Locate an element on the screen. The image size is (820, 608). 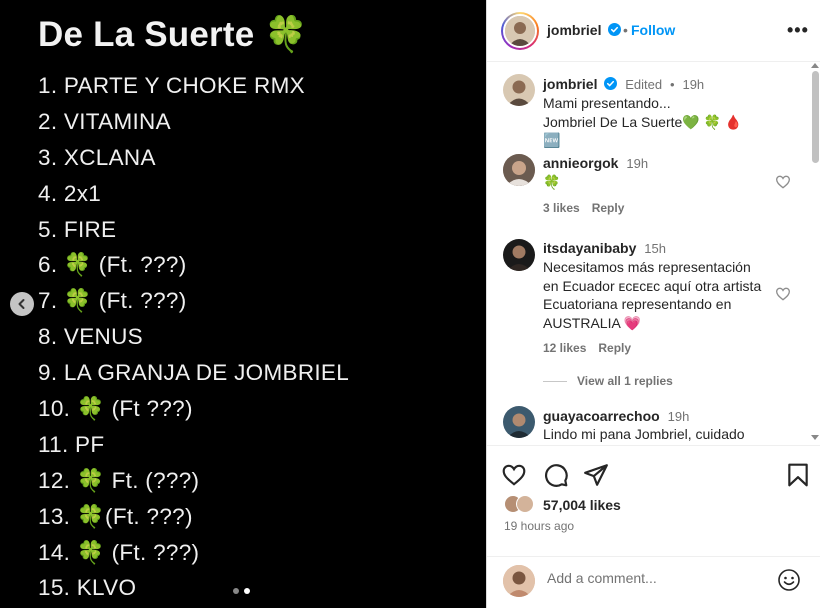
add-comment-row is located at coordinates (653, 582).